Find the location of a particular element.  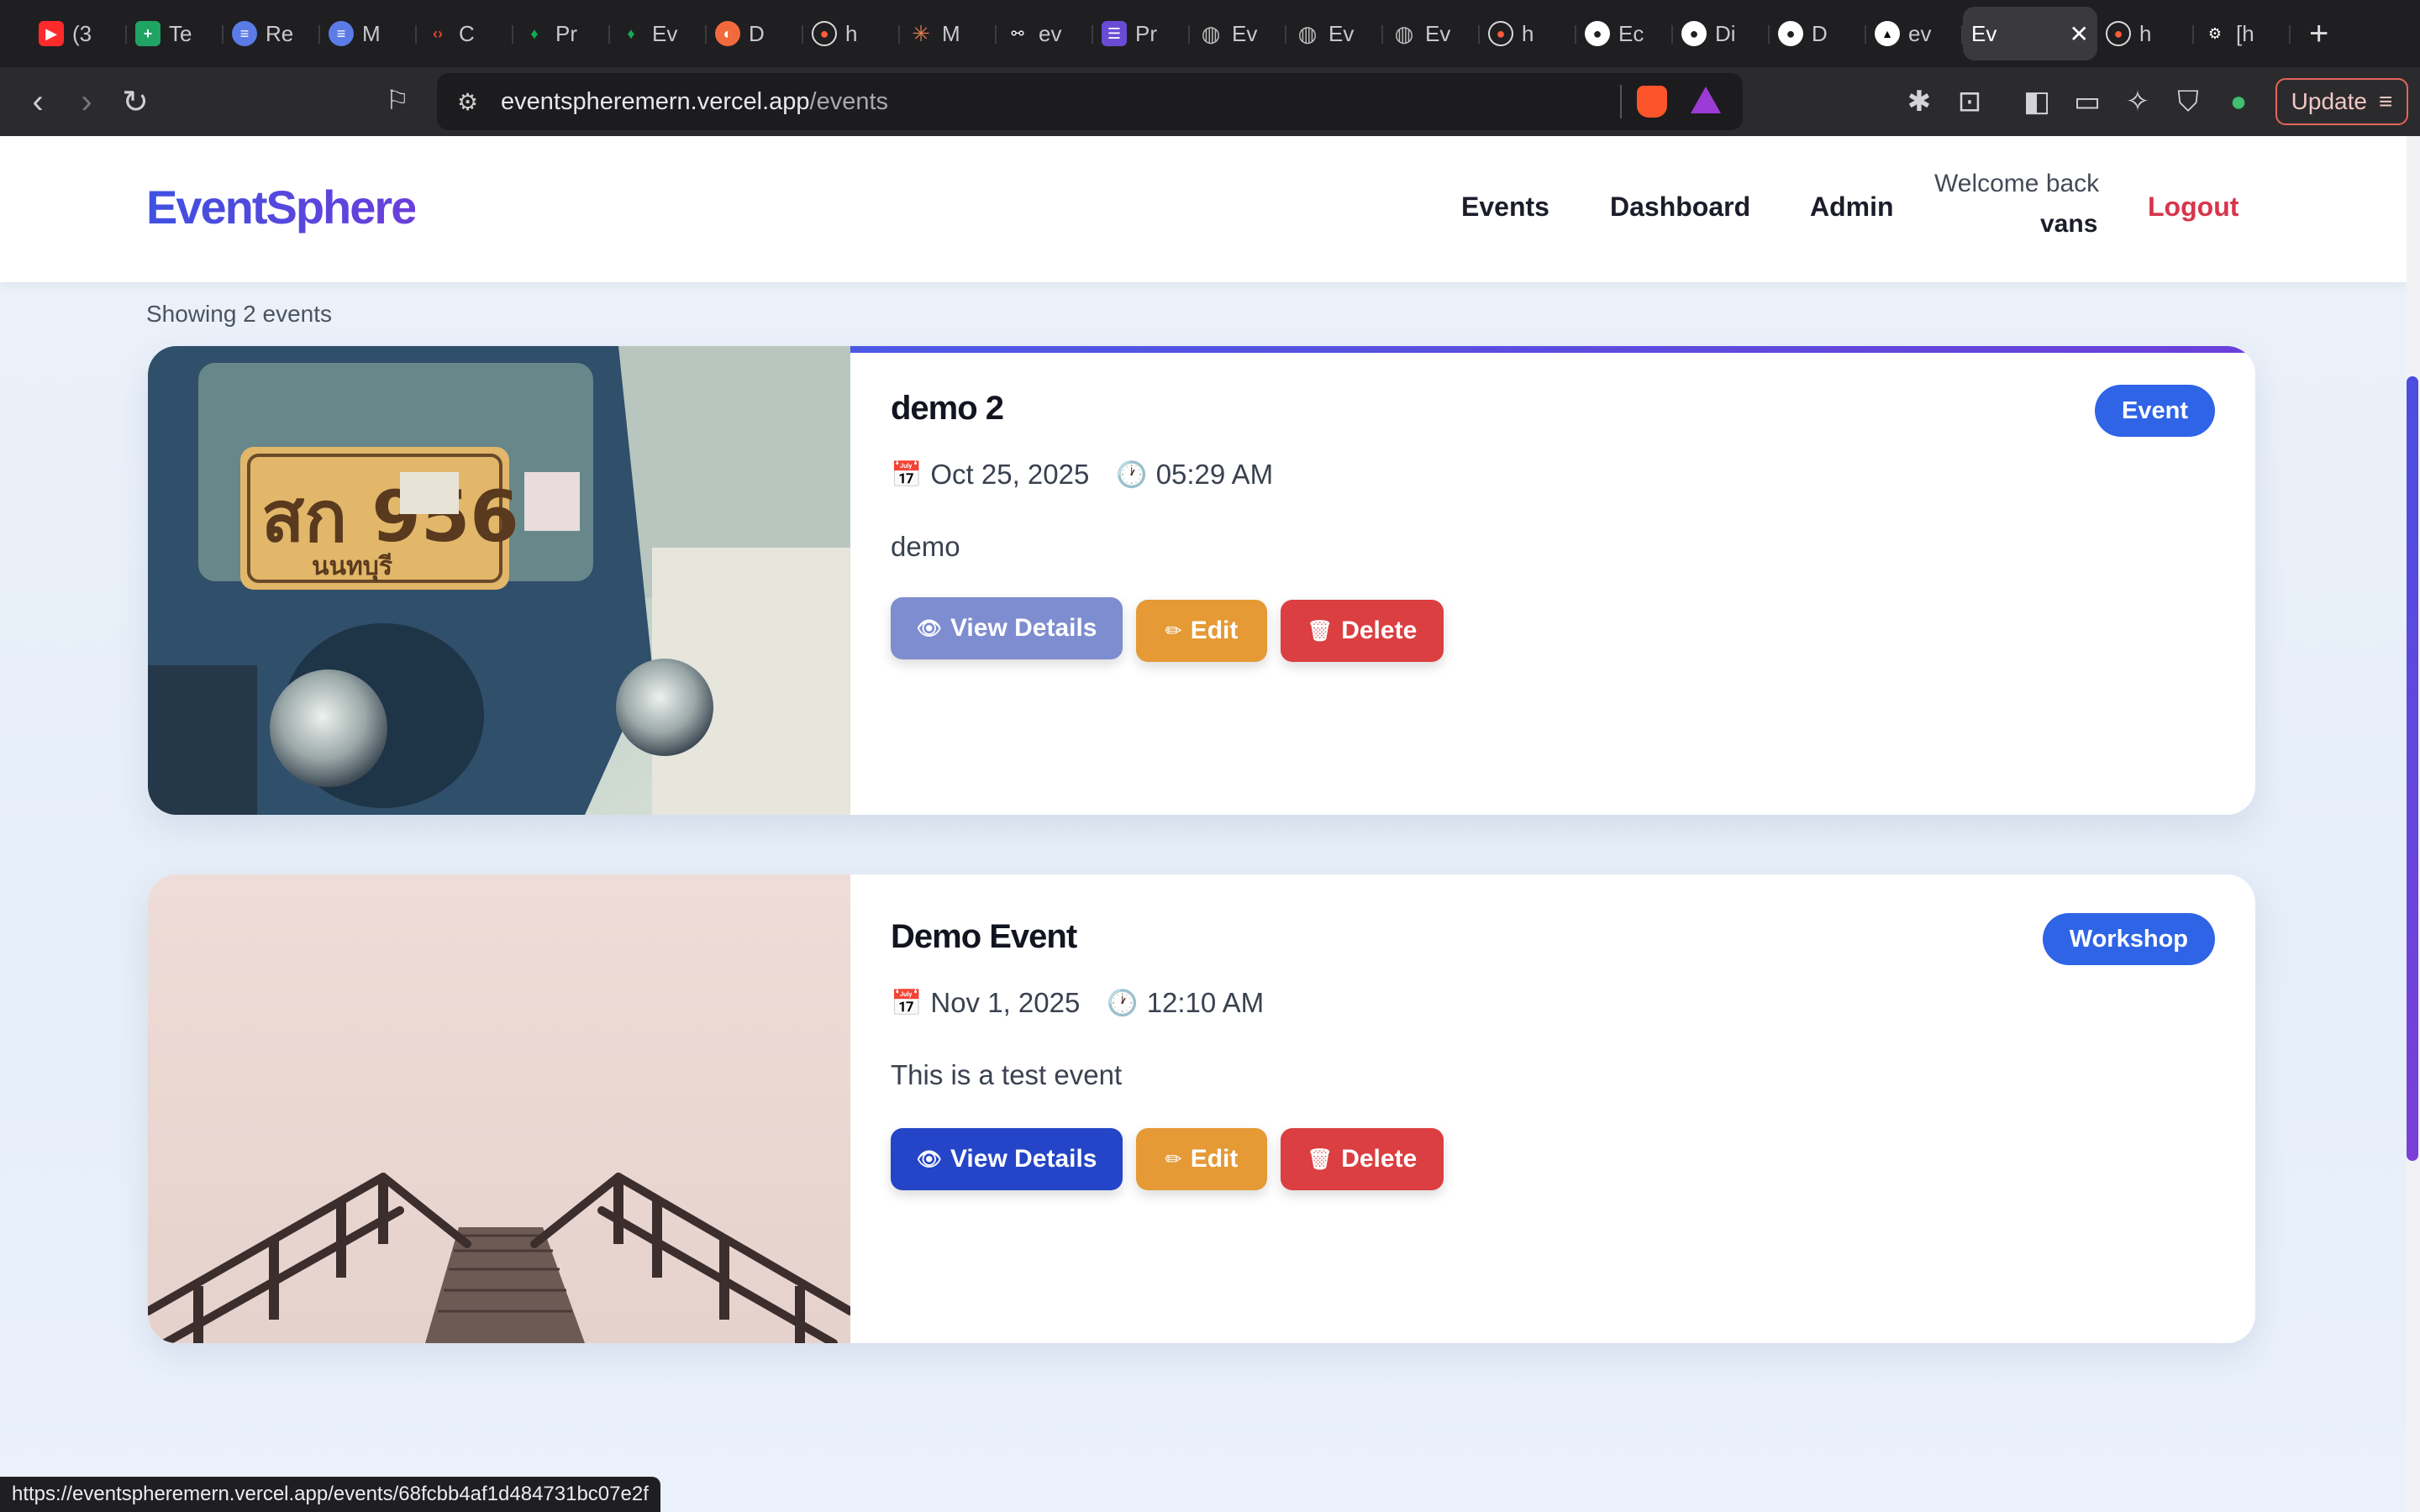

event-description: This is a test event is located at coordinates (1007, 1074).